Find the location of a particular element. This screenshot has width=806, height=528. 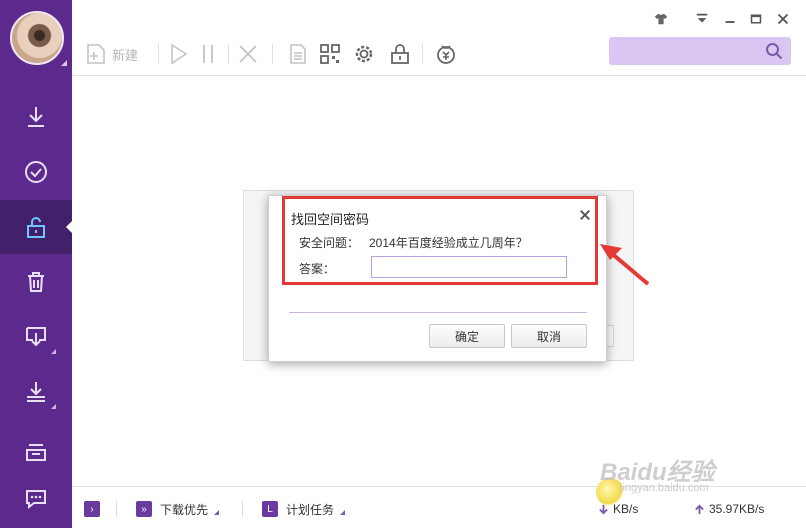

lock-icon is located at coordinates (400, 54).